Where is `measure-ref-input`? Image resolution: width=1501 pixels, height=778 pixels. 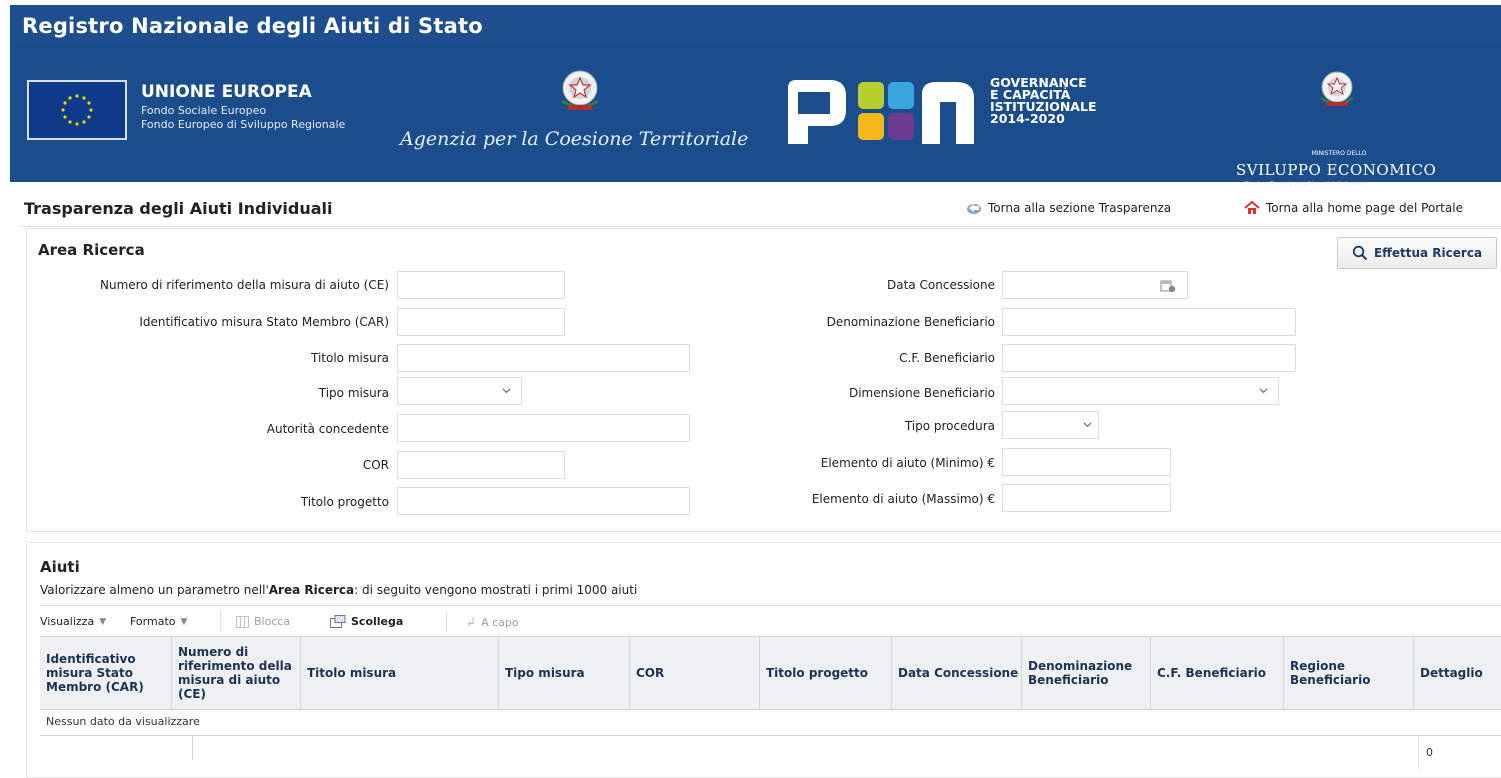 measure-ref-input is located at coordinates (481, 285).